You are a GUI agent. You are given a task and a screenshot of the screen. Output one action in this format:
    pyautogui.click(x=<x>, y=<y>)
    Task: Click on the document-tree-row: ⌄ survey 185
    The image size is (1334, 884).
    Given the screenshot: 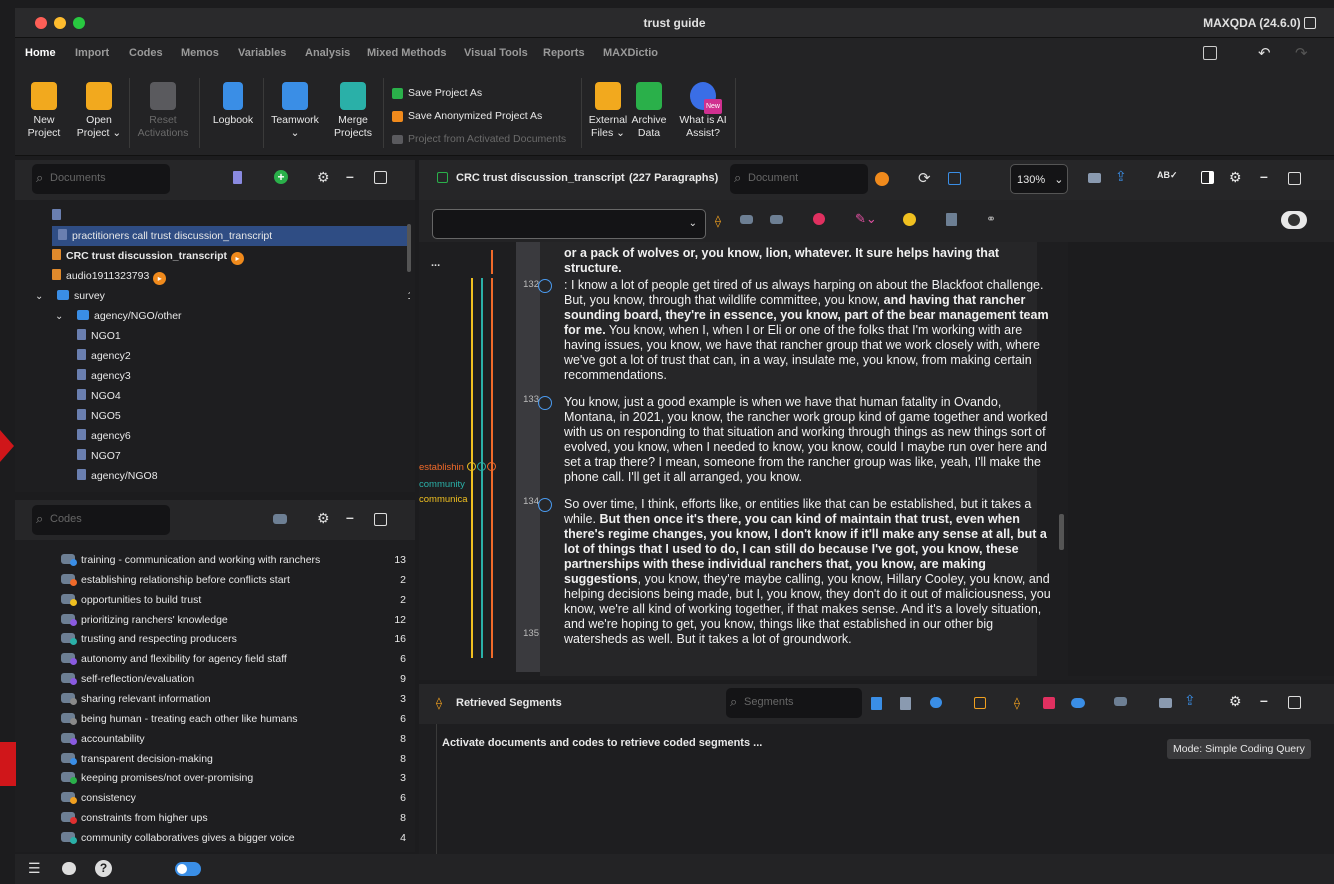 What is the action you would take?
    pyautogui.click(x=222, y=296)
    